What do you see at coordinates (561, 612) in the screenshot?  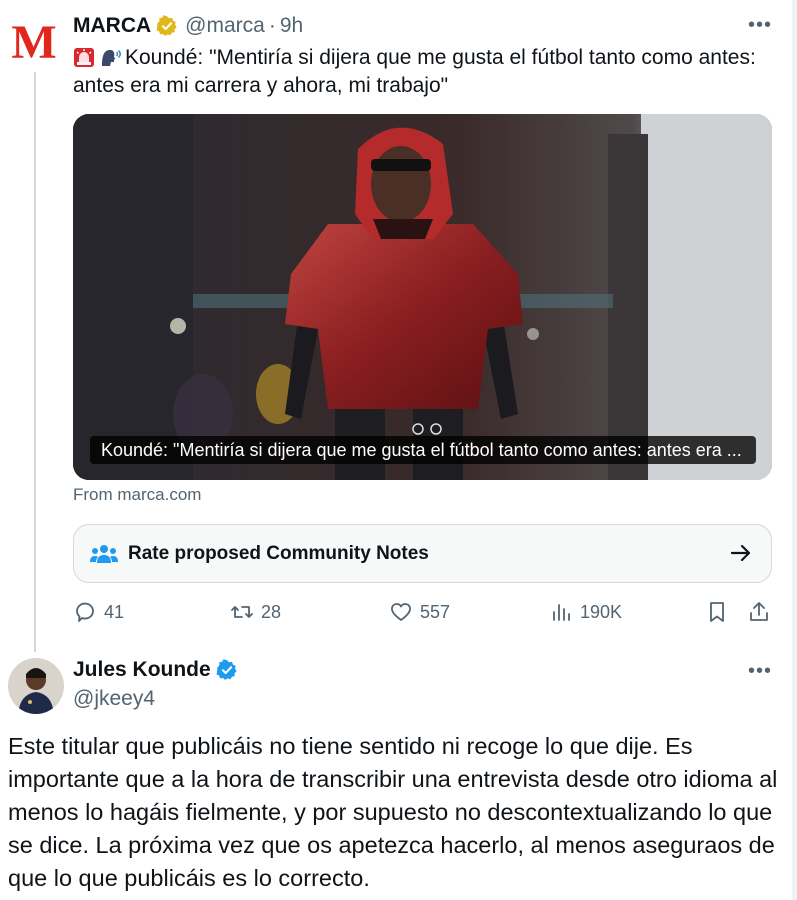 I see `analytics-bar-icon` at bounding box center [561, 612].